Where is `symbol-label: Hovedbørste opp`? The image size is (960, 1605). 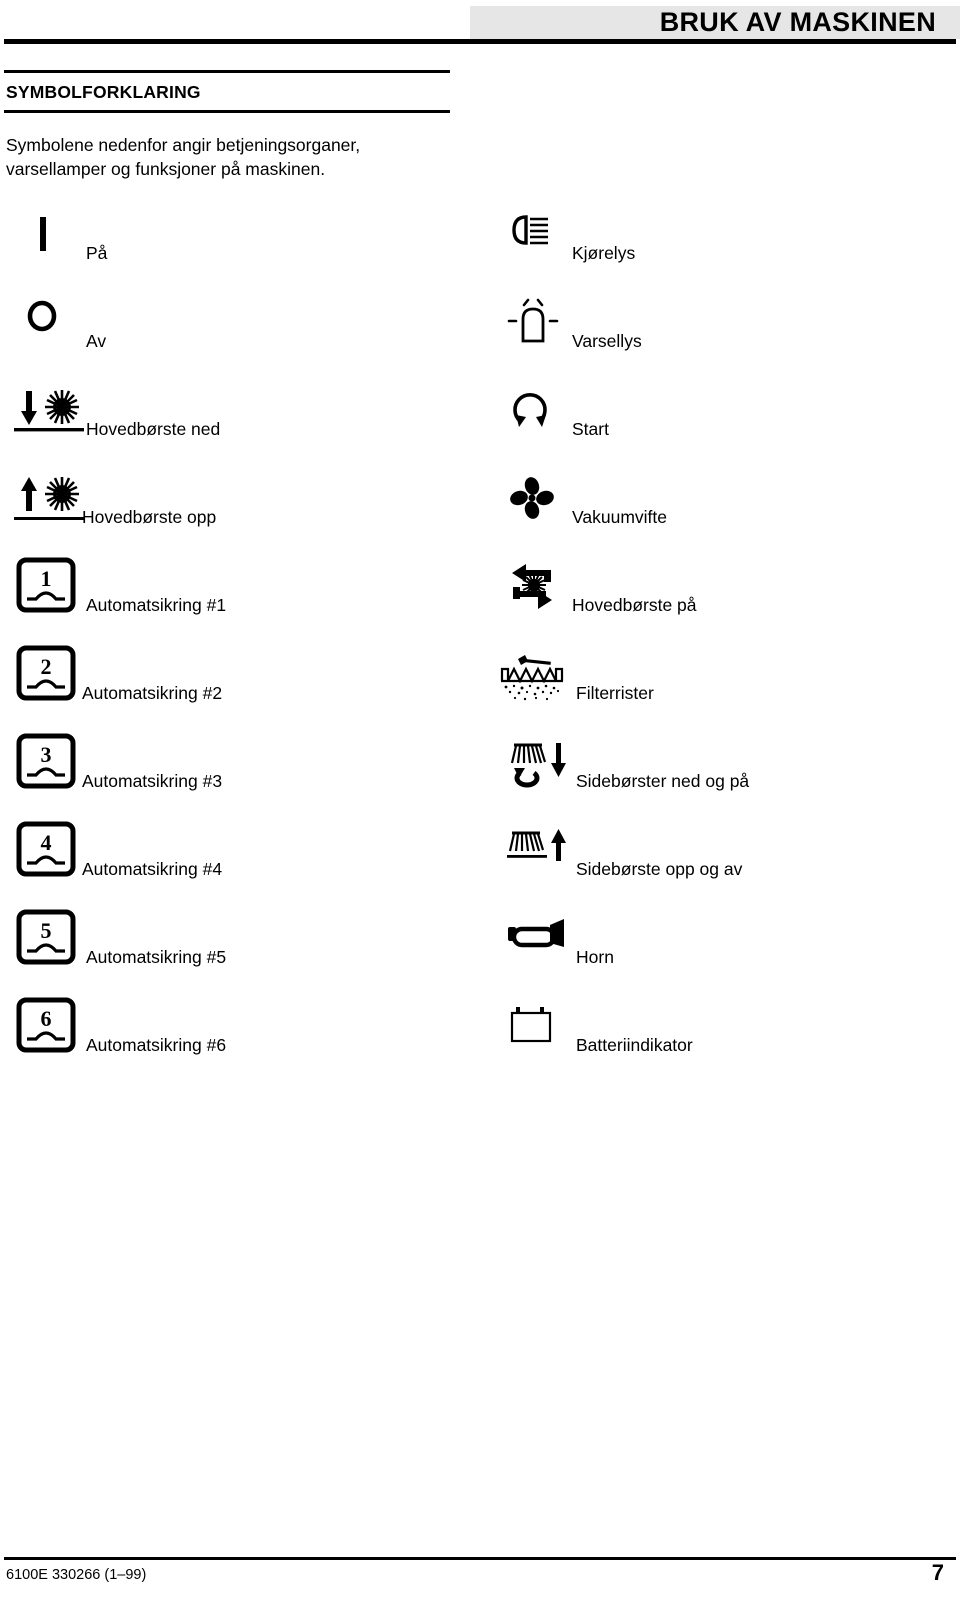 symbol-label: Hovedbørste opp is located at coordinates (149, 517).